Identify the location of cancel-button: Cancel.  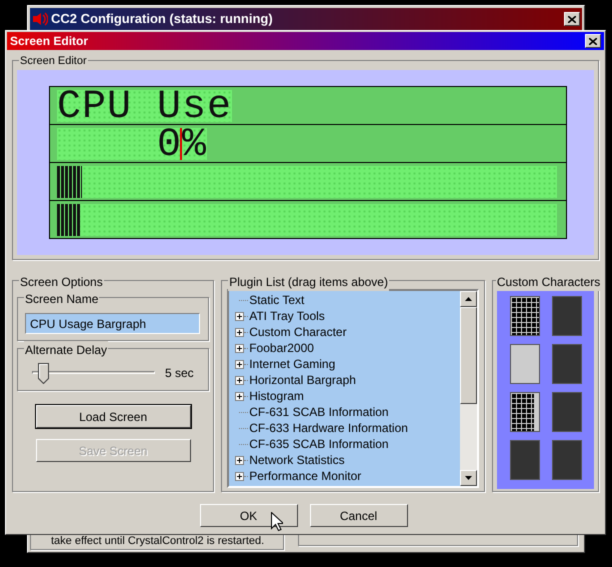
(359, 515).